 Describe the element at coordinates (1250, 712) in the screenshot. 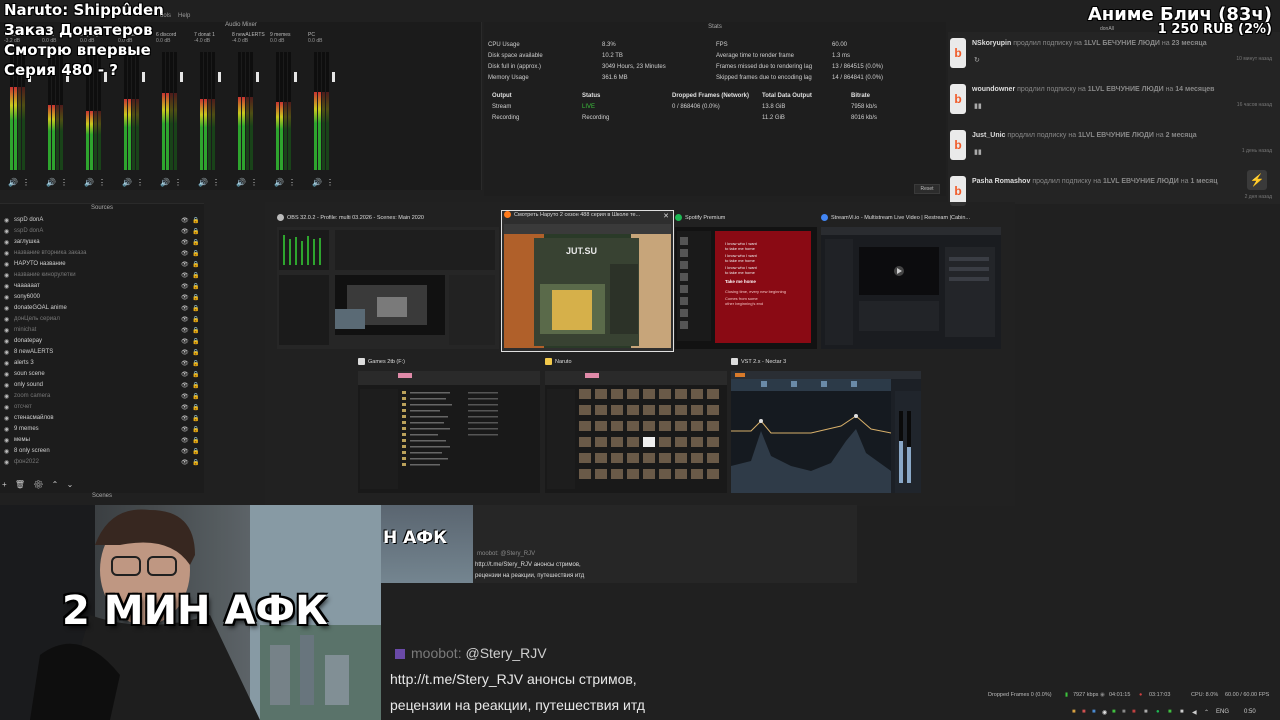

I see `clock: 0:50` at that location.